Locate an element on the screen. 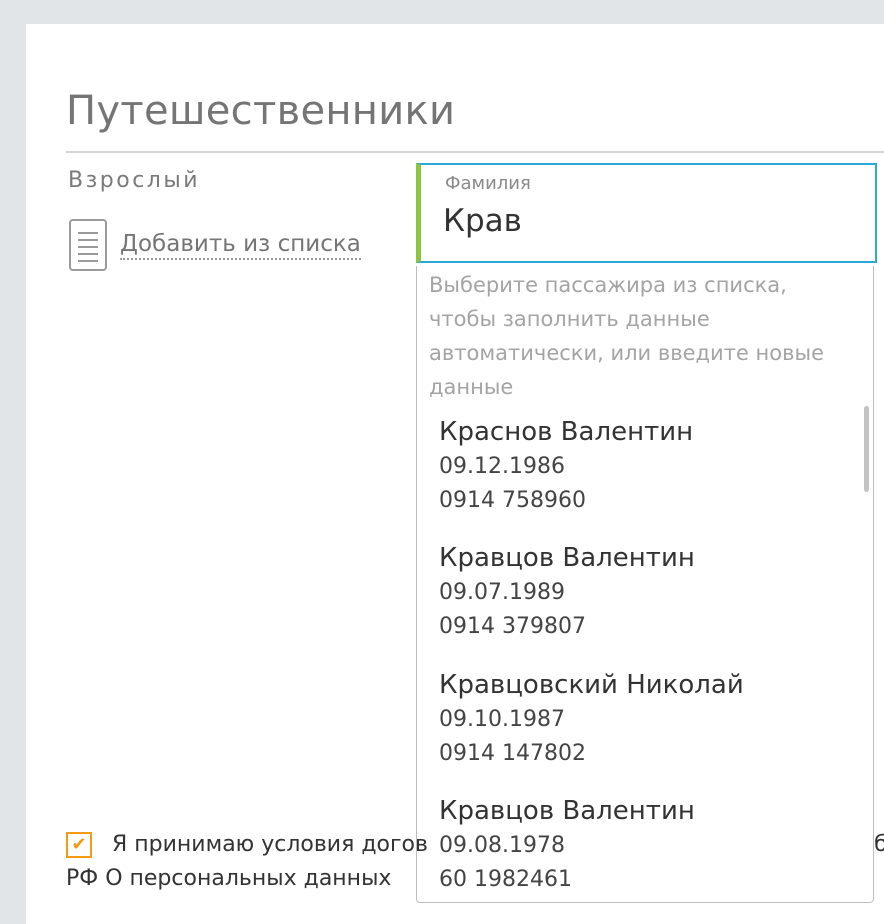  add-from-list-label: Добавить из списка is located at coordinates (240, 245).